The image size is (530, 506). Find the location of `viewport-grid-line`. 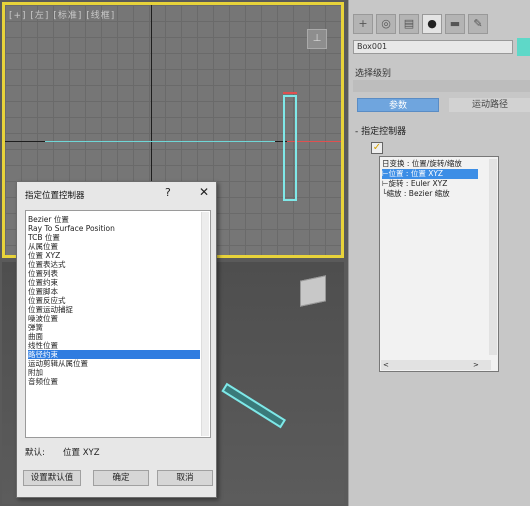

viewport-grid-line is located at coordinates (25, 141).